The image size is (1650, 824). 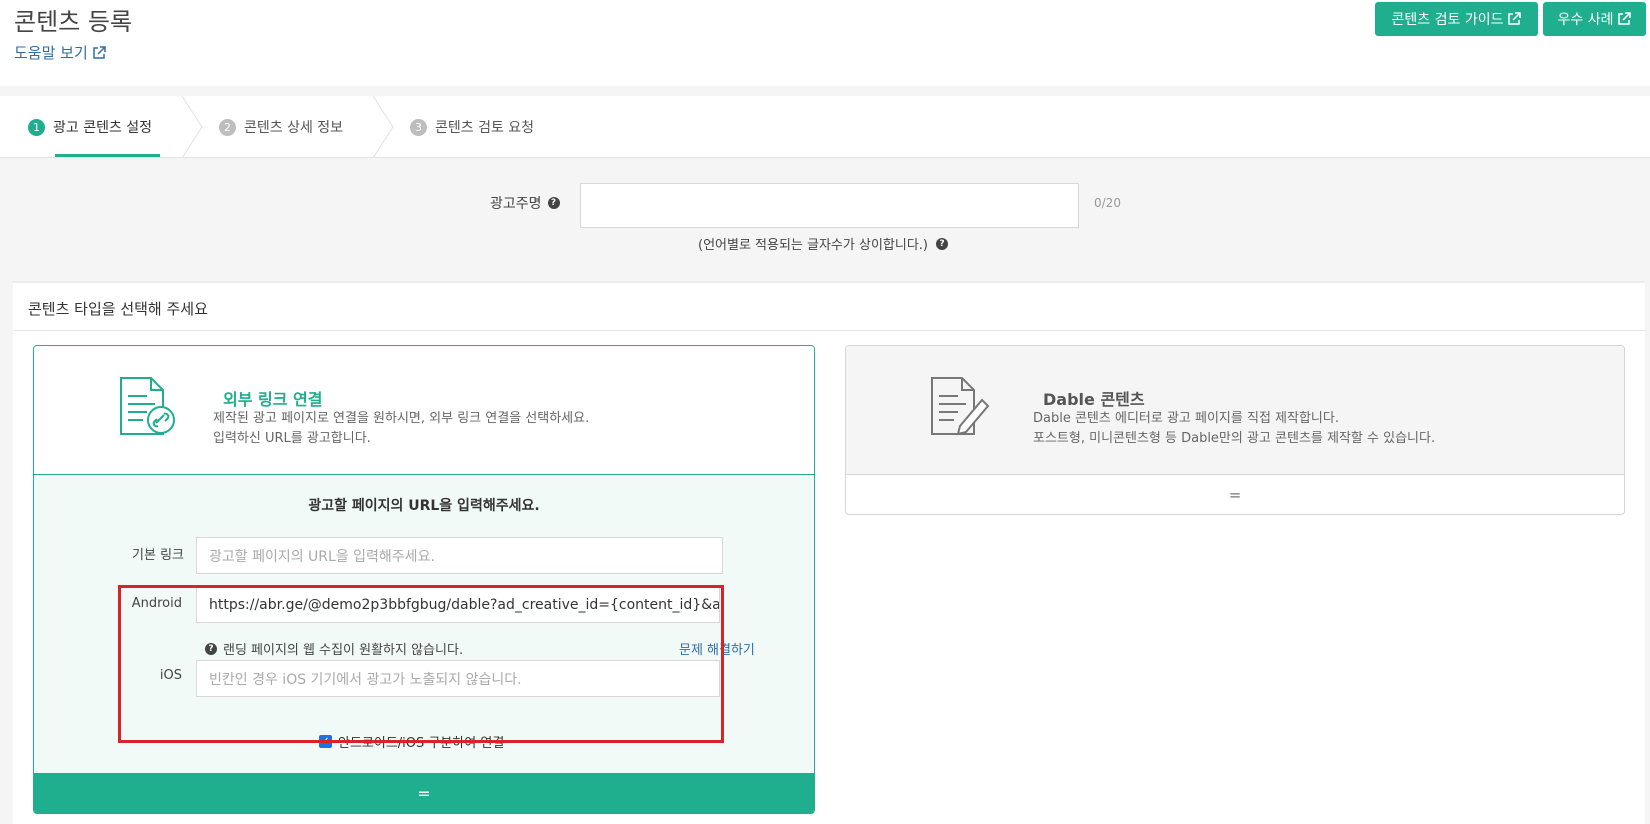 I want to click on step-label: 광고 콘텐츠 설정, so click(x=103, y=128).